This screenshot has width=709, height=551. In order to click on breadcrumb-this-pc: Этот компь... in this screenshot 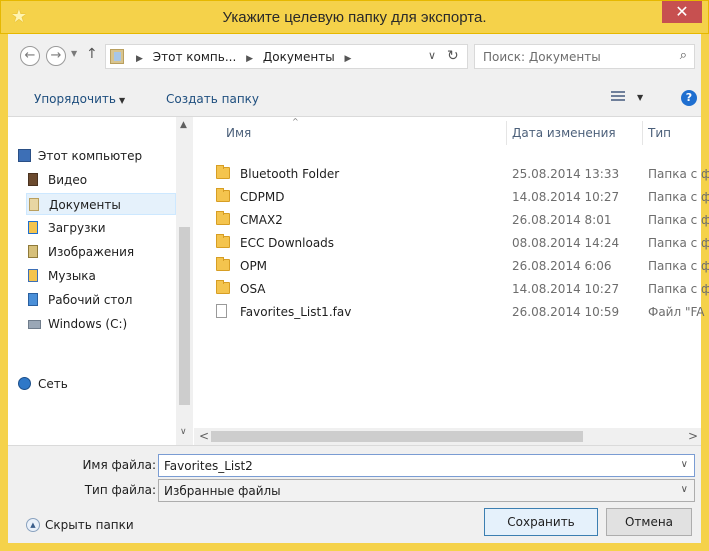, I will do `click(195, 57)`.